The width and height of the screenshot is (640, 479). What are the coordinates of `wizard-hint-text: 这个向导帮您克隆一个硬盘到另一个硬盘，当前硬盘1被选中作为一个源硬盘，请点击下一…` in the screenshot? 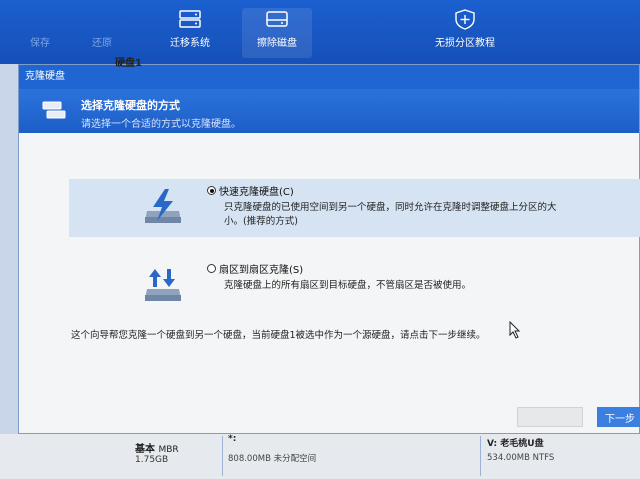 It's located at (278, 335).